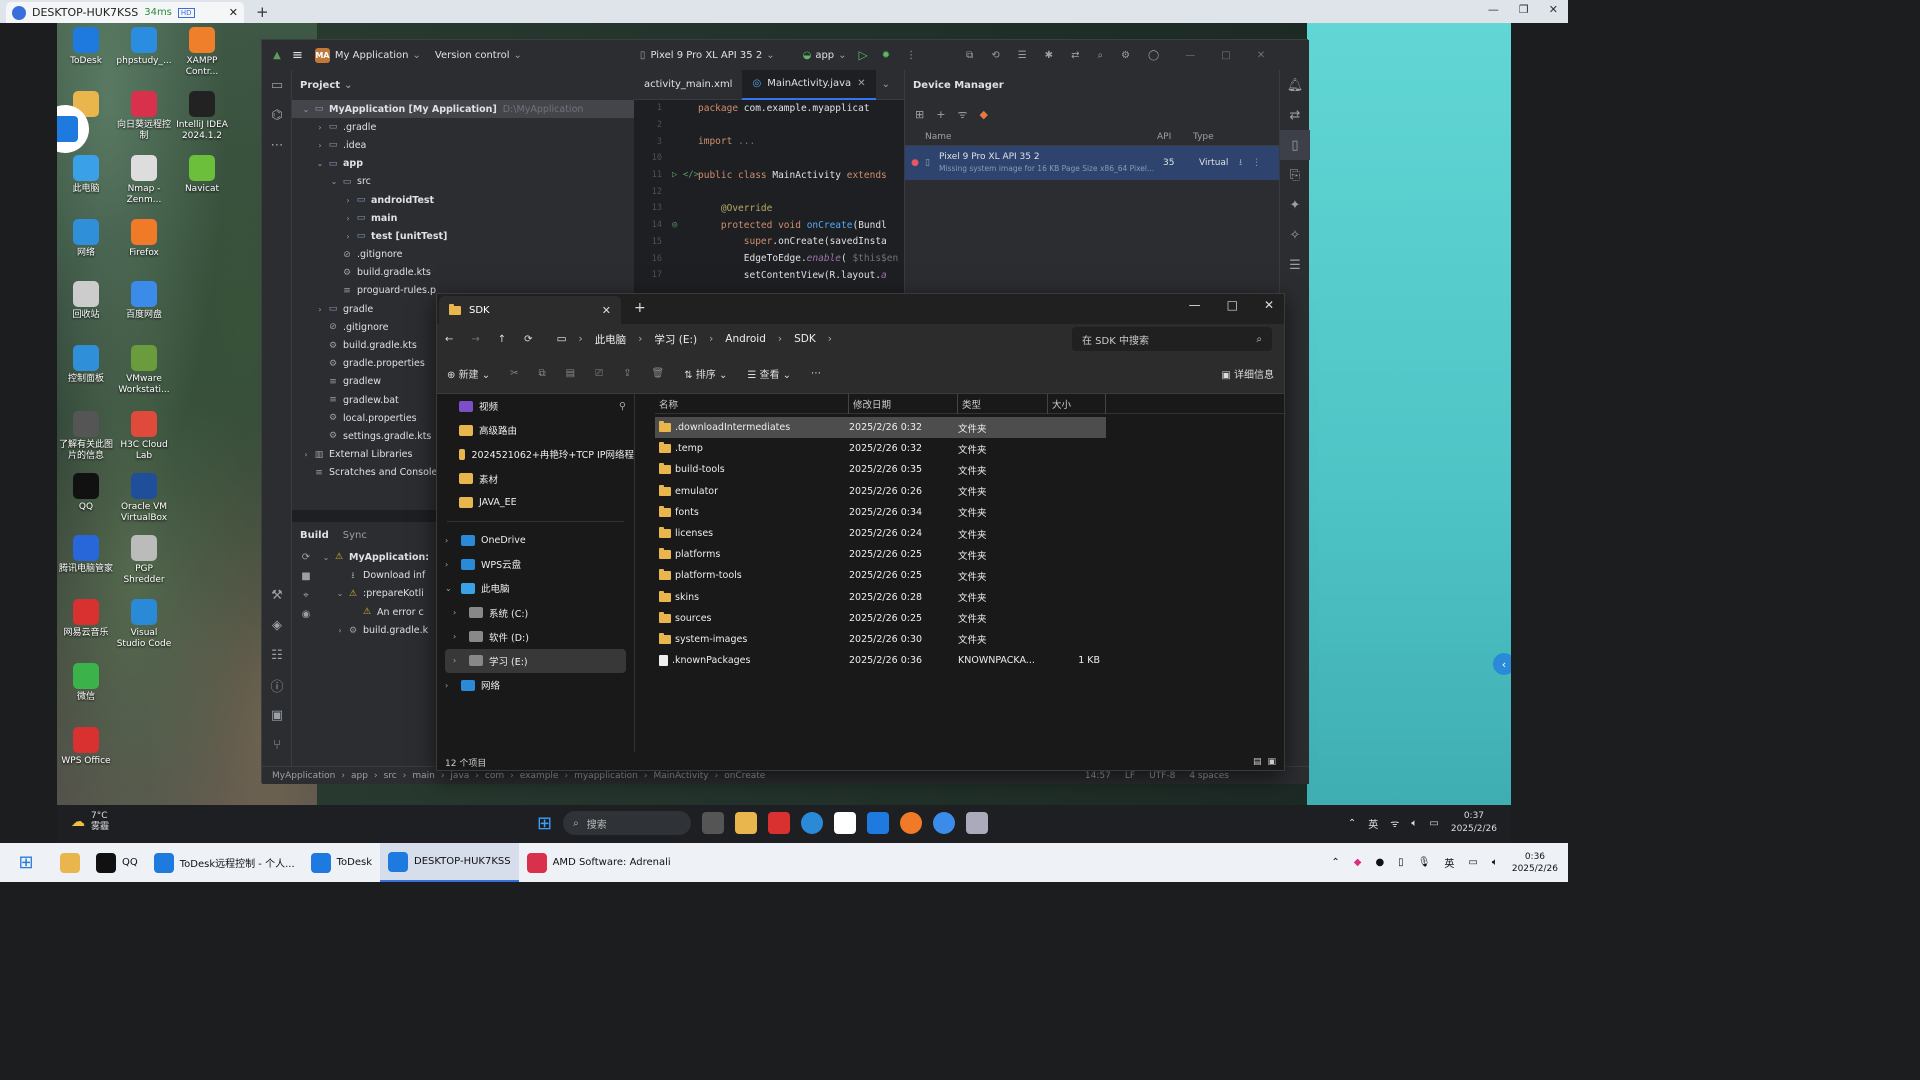  Describe the element at coordinates (1449, 862) in the screenshot. I see `input-language: 英` at that location.